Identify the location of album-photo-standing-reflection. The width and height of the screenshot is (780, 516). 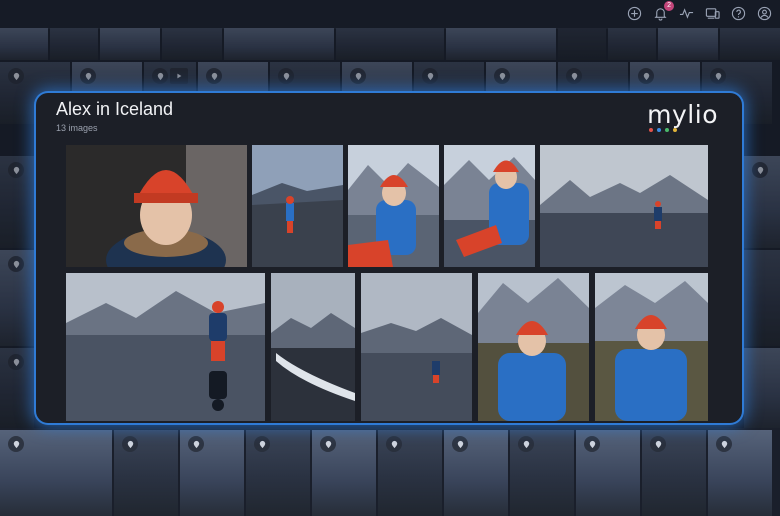
(165, 347).